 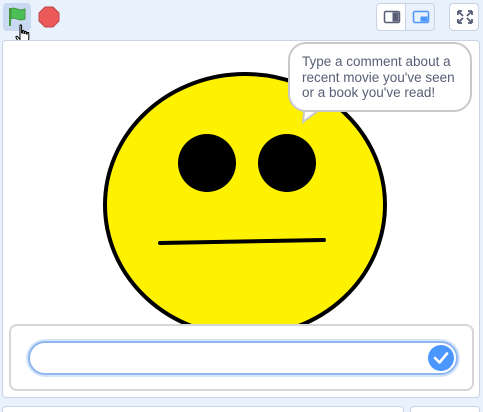 I want to click on small-stage-button, so click(x=391, y=17).